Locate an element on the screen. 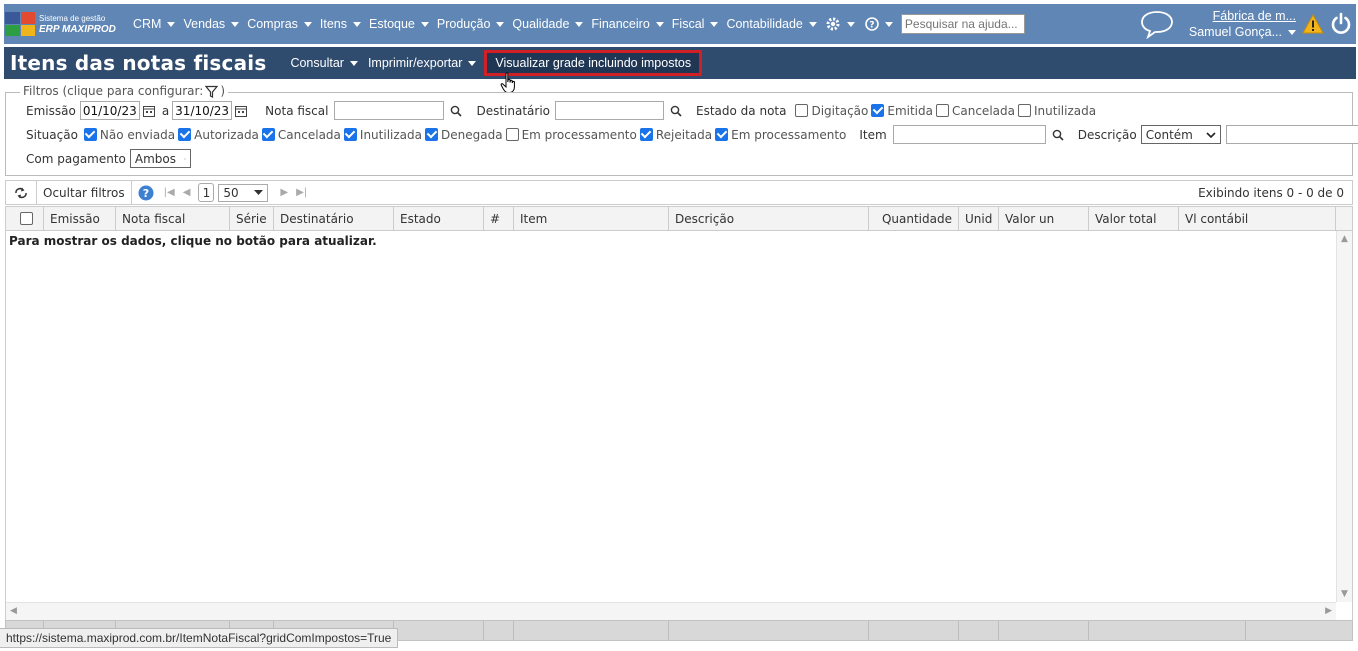 The image size is (1358, 651). column-valor-total: Valor total is located at coordinates (1134, 218).